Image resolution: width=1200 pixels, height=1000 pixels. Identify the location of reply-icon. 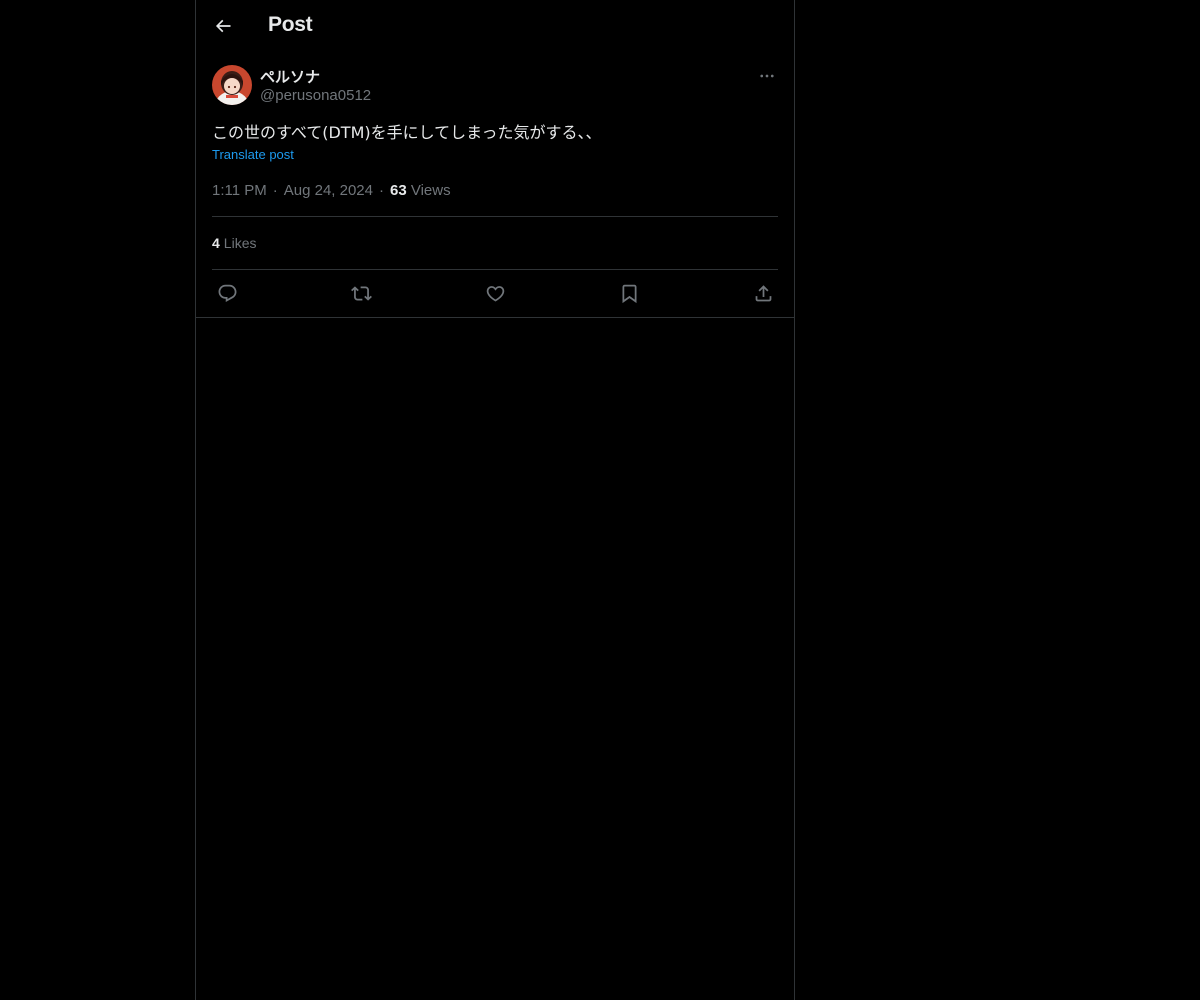
(227, 293).